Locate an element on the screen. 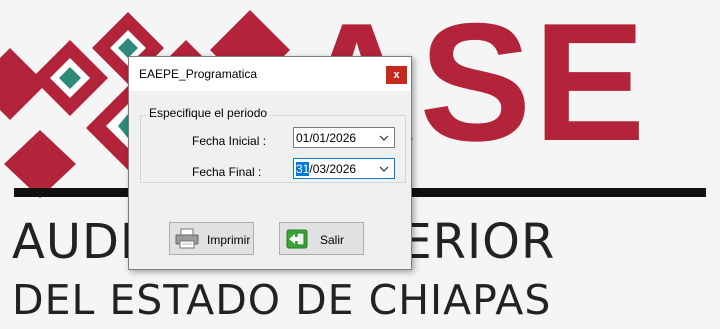 The width and height of the screenshot is (720, 329). close-button: x is located at coordinates (396, 75).